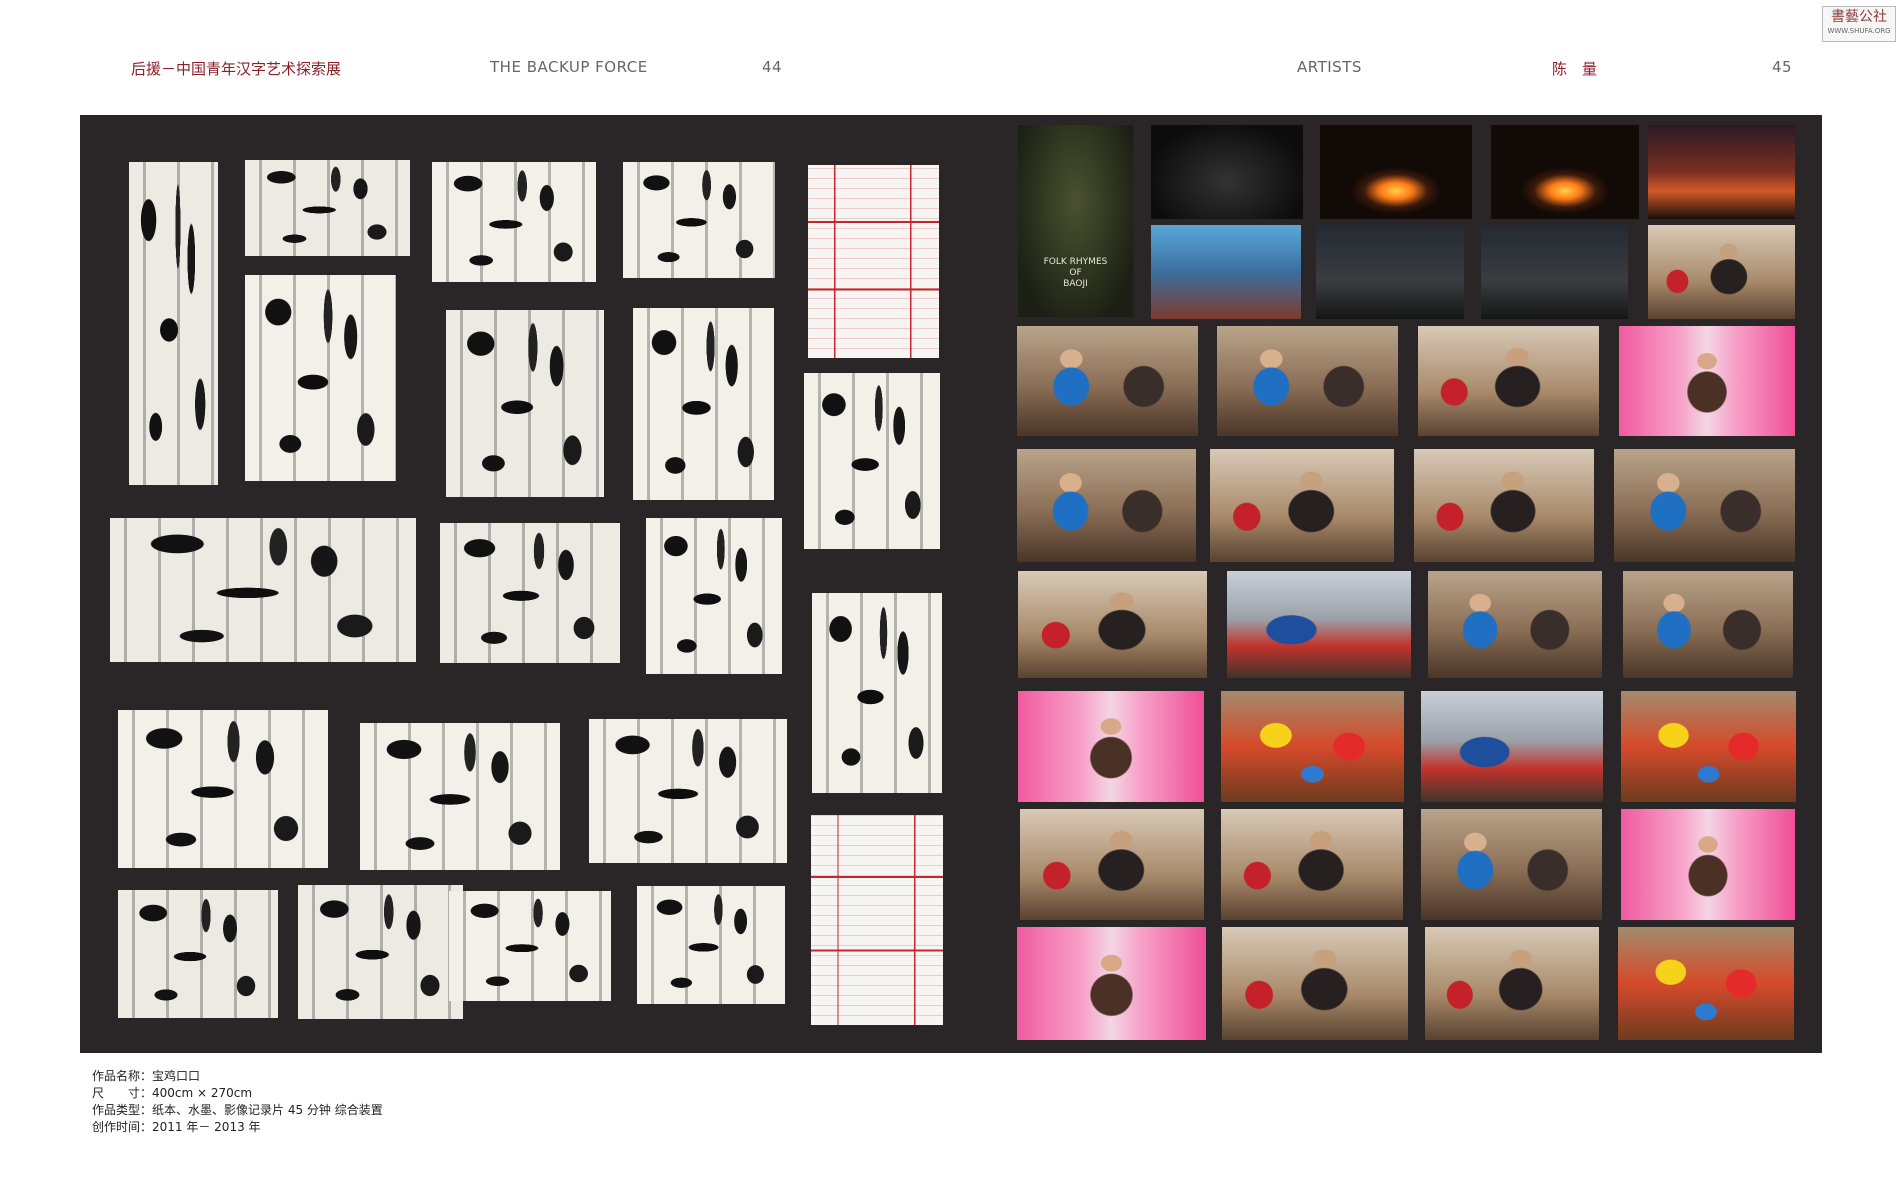 This screenshot has height=1200, width=1902. What do you see at coordinates (146, 1076) in the screenshot?
I see `caption-work-title: 作品名称：宝鸡口口` at bounding box center [146, 1076].